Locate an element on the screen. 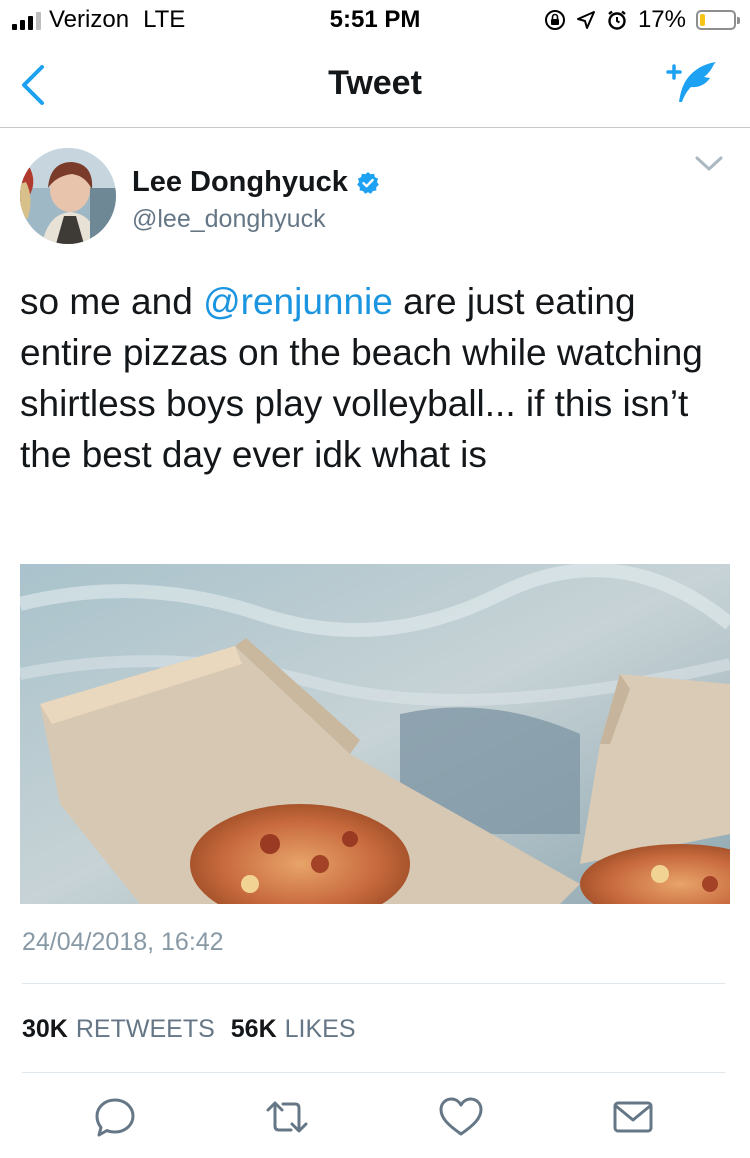  likes-stat: 56K LIKES is located at coordinates (293, 1029).